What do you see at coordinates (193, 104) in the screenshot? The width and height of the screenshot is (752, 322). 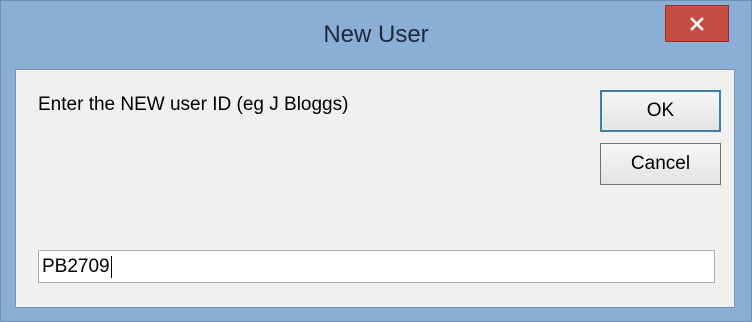 I see `prompt-label: Enter the NEW user ID (eg J Bloggs)` at bounding box center [193, 104].